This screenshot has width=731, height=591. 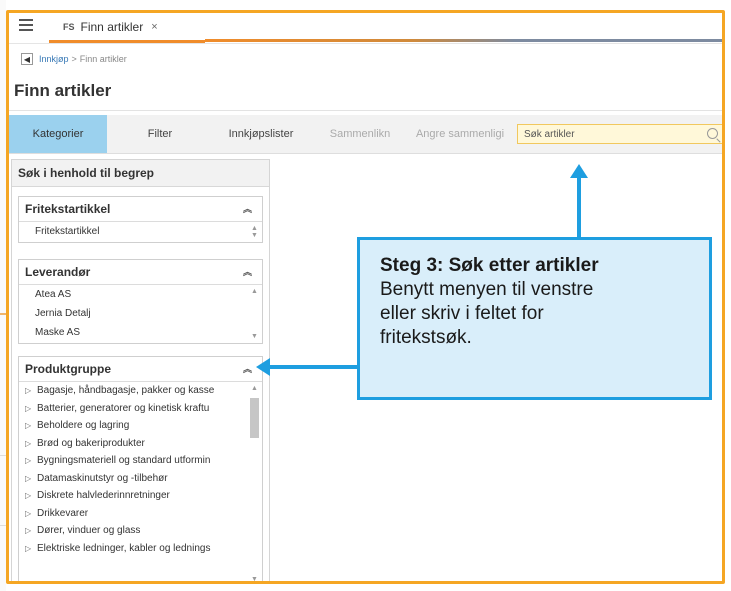 I want to click on search-icon, so click(x=712, y=133).